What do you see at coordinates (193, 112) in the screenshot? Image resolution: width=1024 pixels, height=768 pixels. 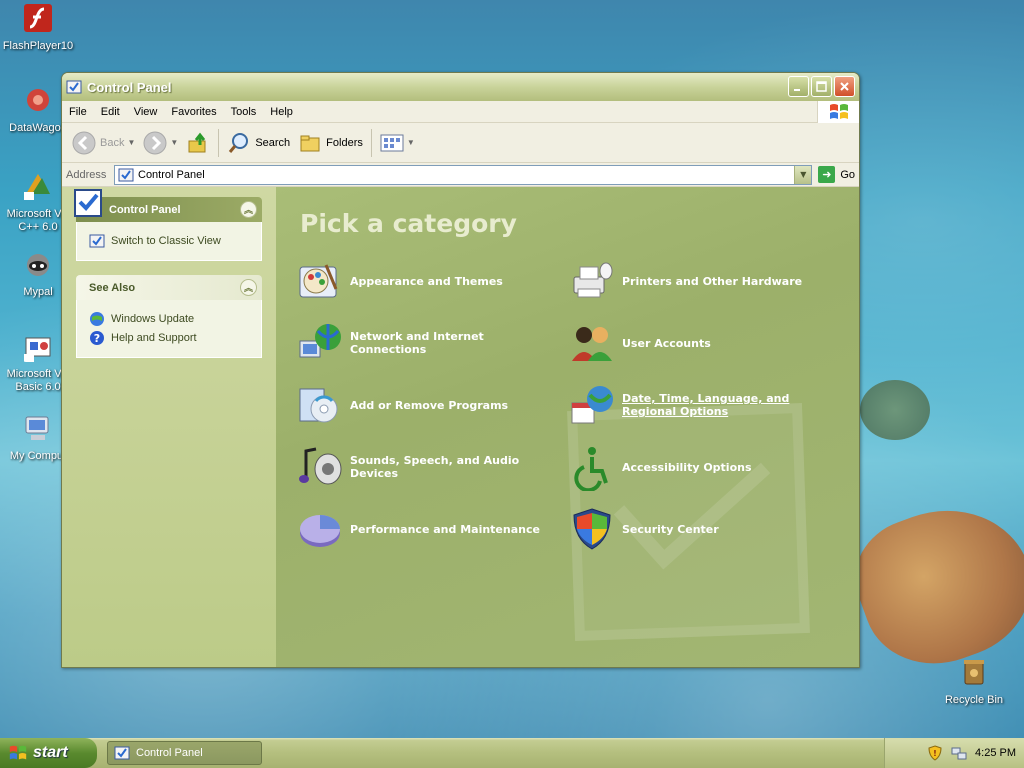 I see `menu-favorites: Favorites` at bounding box center [193, 112].